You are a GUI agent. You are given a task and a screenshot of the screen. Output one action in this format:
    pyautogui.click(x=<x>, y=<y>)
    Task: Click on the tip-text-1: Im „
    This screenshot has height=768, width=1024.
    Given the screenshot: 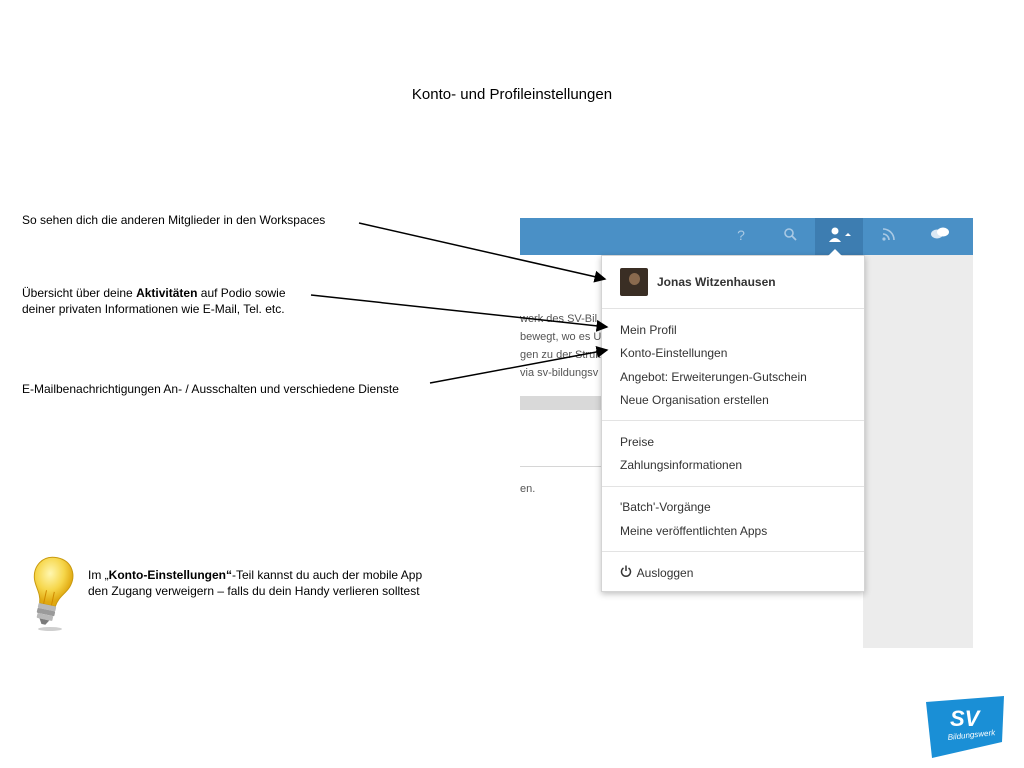 What is the action you would take?
    pyautogui.click(x=98, y=575)
    